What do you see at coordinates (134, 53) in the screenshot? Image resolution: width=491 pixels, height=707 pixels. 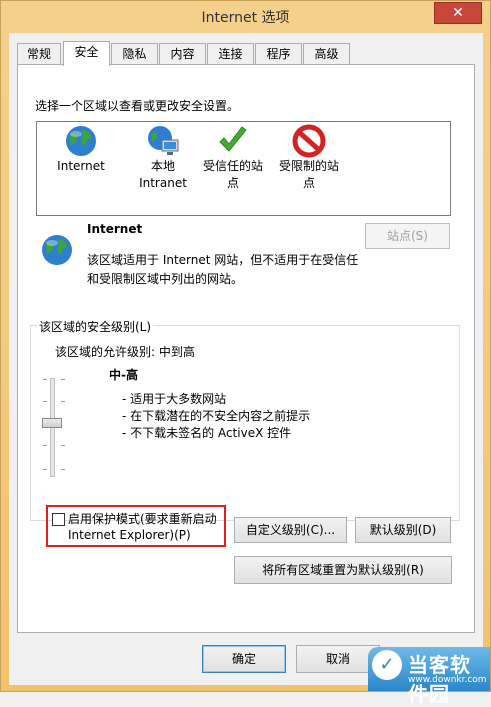 I see `tab-privacy: 隐私` at bounding box center [134, 53].